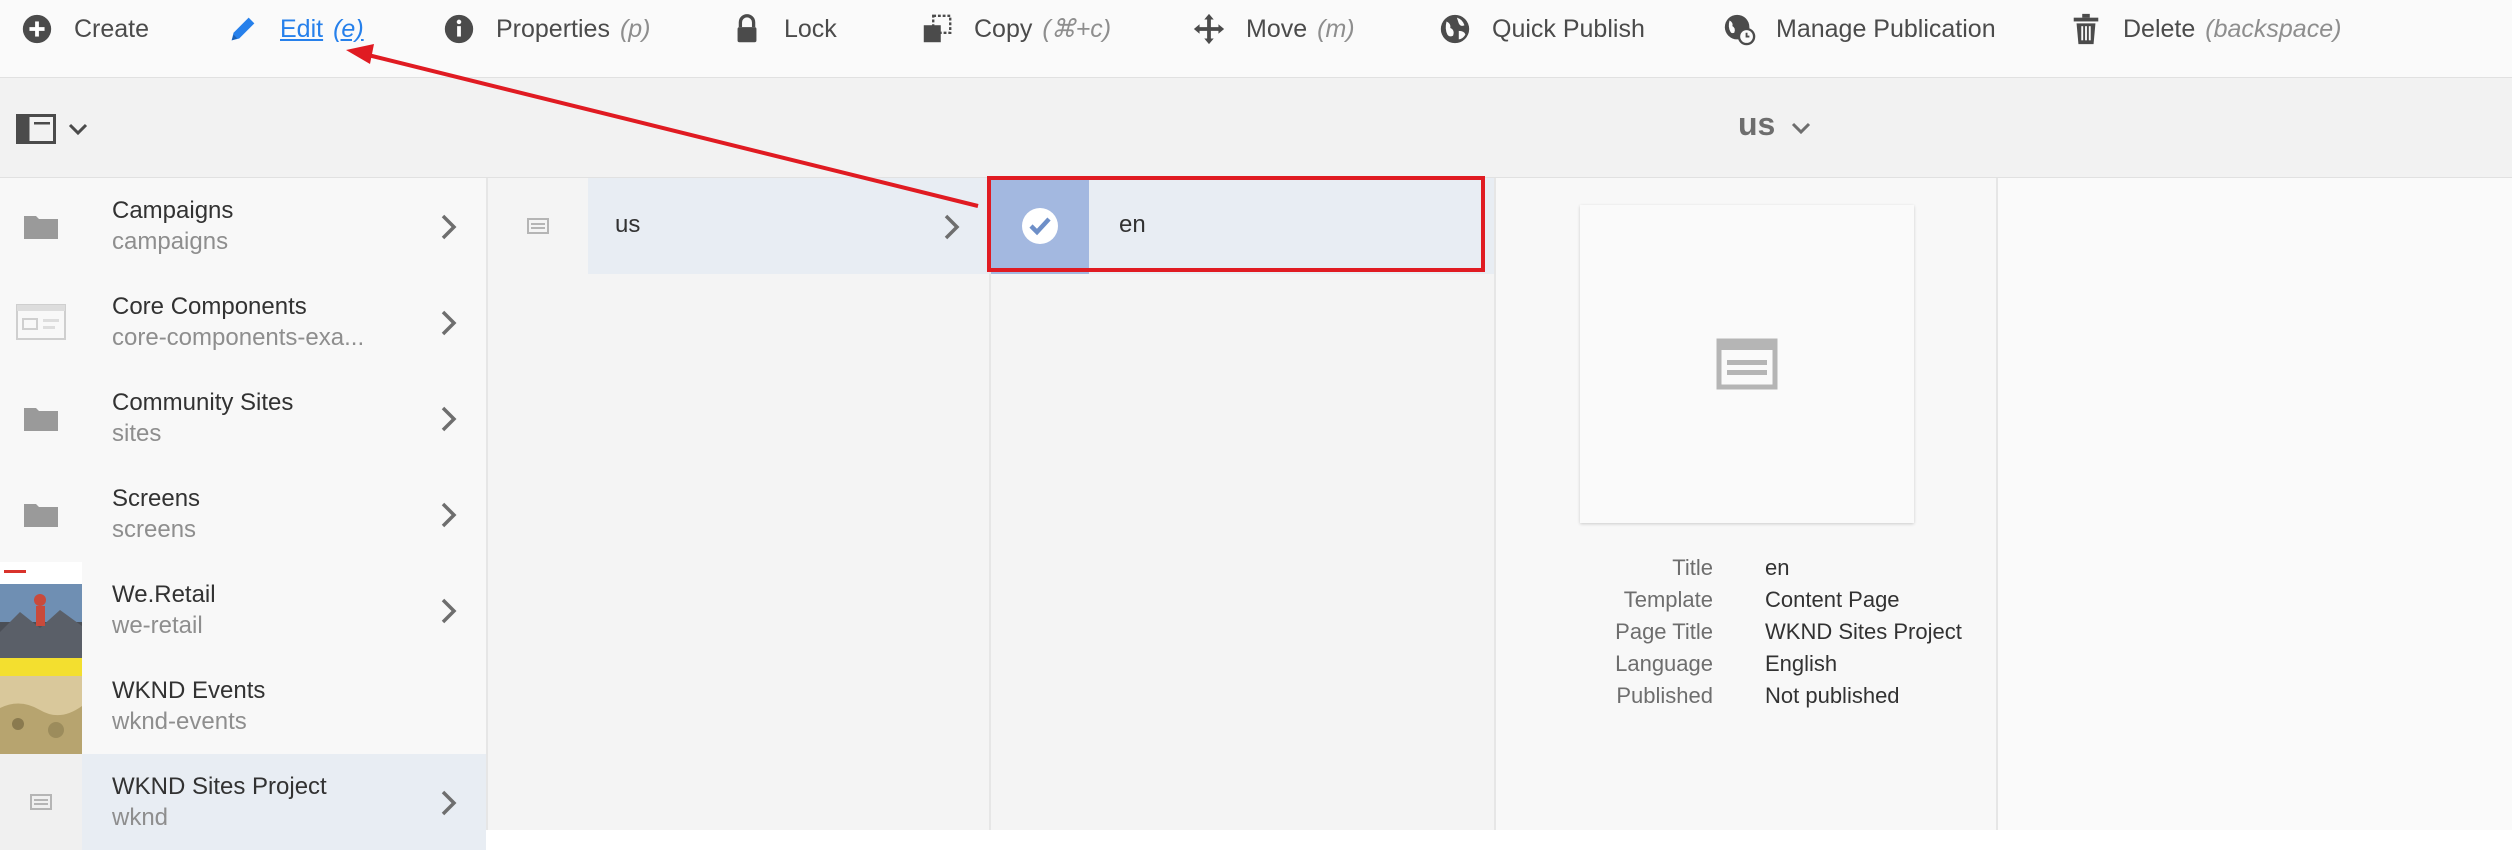  I want to click on move-shortcut: (m), so click(1336, 28).